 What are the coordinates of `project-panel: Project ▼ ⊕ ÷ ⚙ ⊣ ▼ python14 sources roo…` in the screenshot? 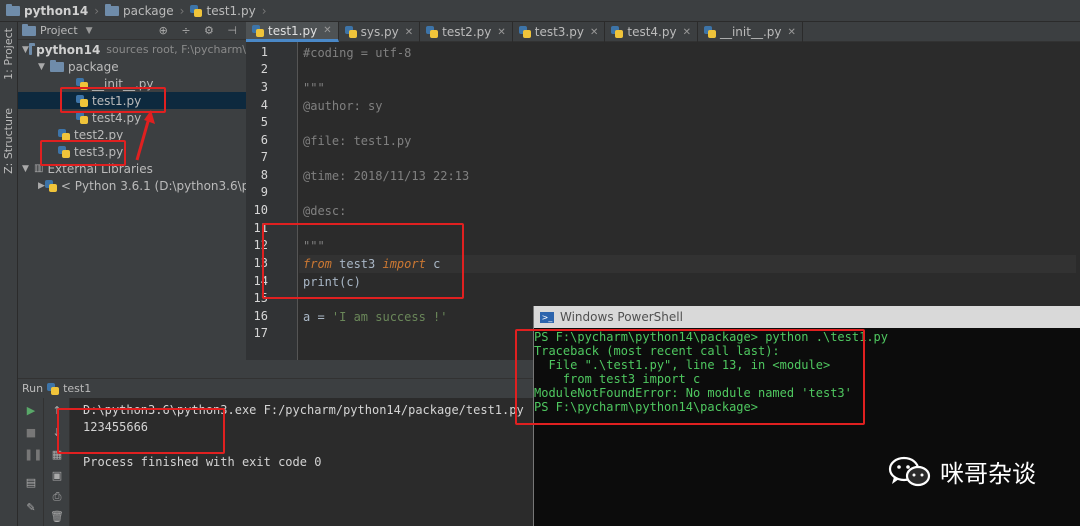 It's located at (132, 200).